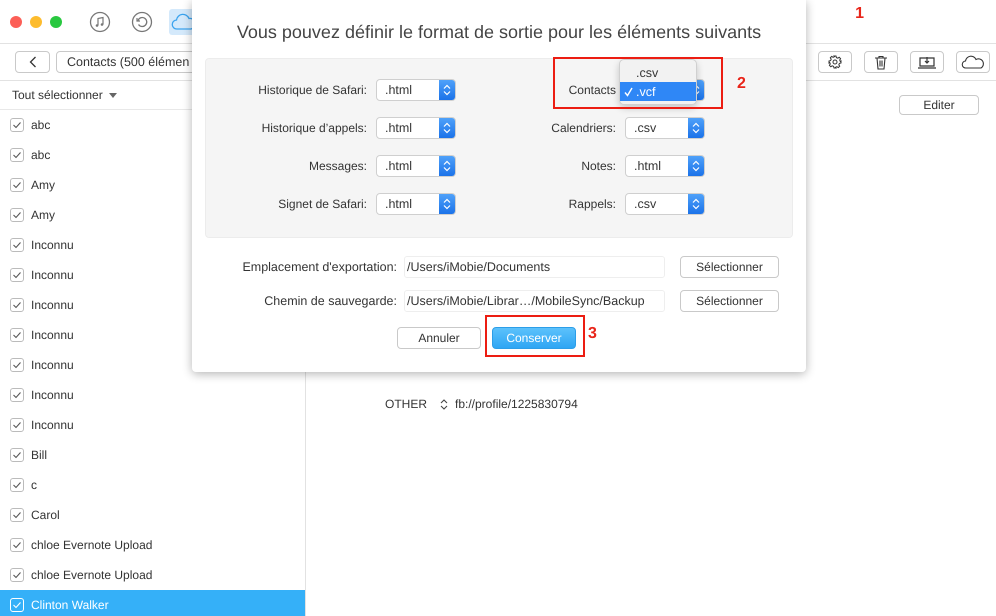 The height and width of the screenshot is (616, 996). What do you see at coordinates (534, 267) in the screenshot?
I see `path-field: /Users/iMobie/Documents` at bounding box center [534, 267].